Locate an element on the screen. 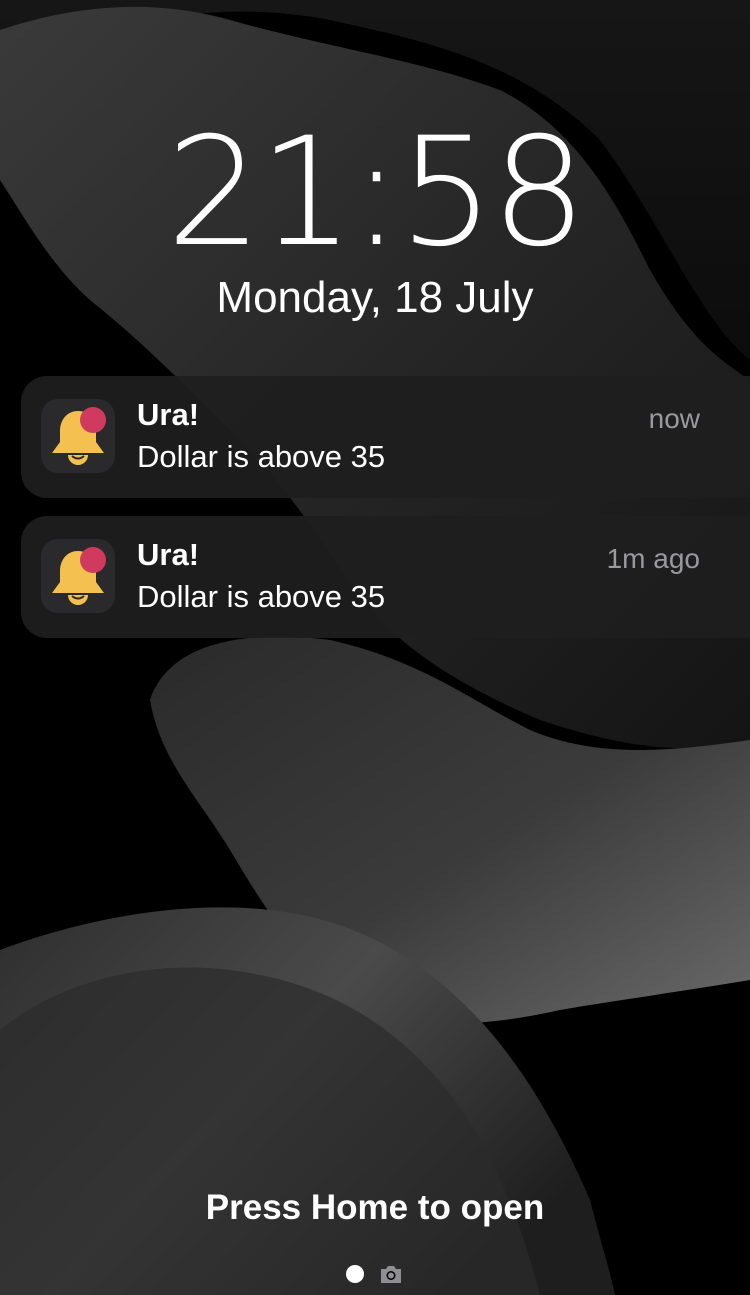 The height and width of the screenshot is (1295, 750). press-home-hint: Press Home to open is located at coordinates (375, 1207).